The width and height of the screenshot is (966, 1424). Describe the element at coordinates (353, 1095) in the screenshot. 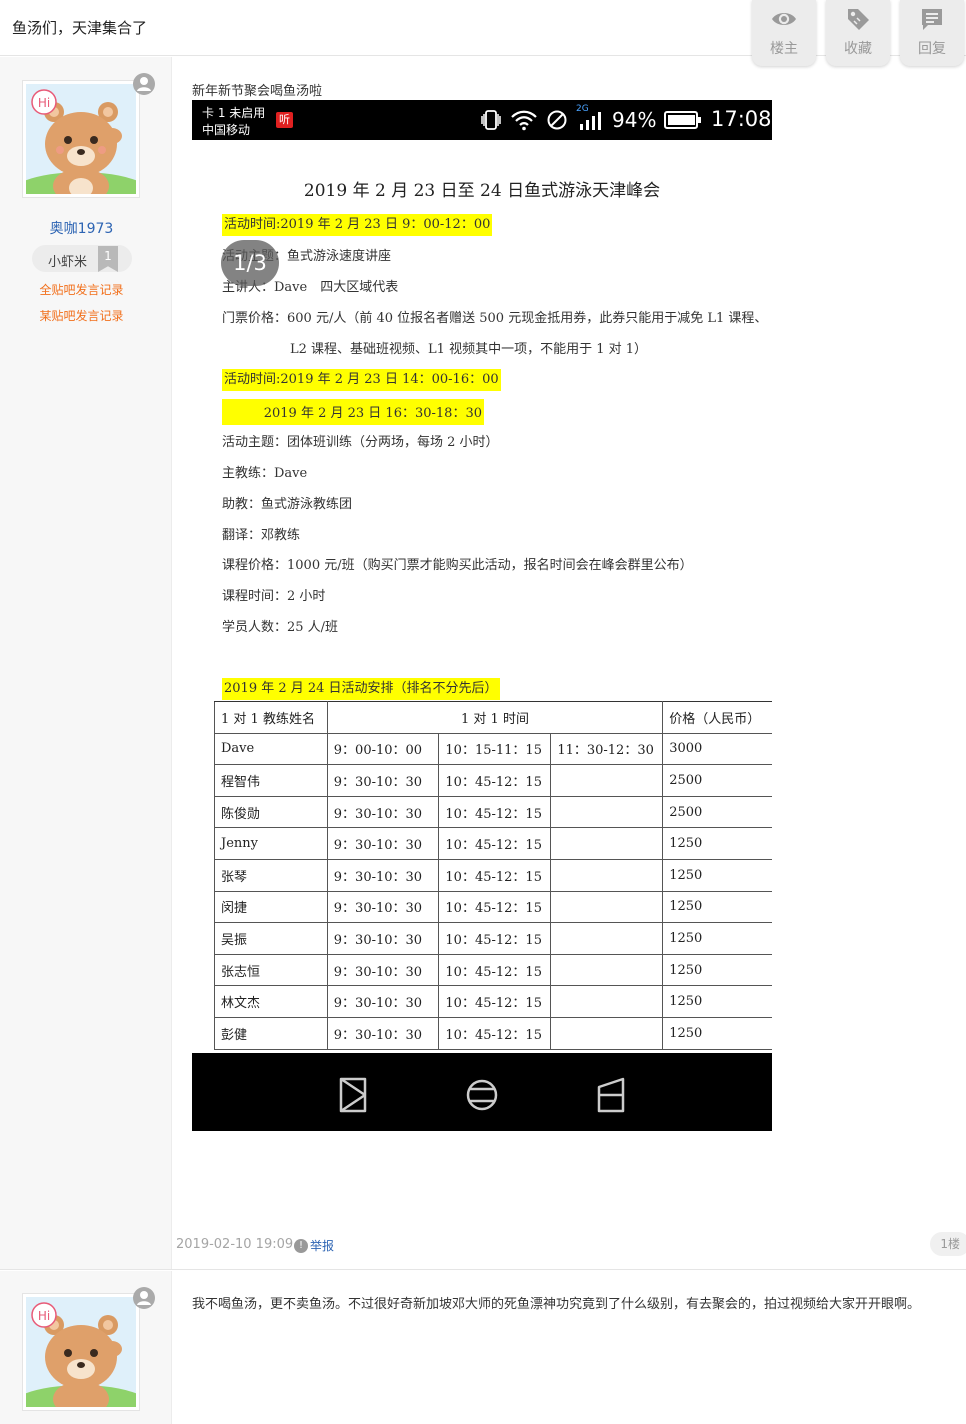

I see `back-nav-icon` at that location.